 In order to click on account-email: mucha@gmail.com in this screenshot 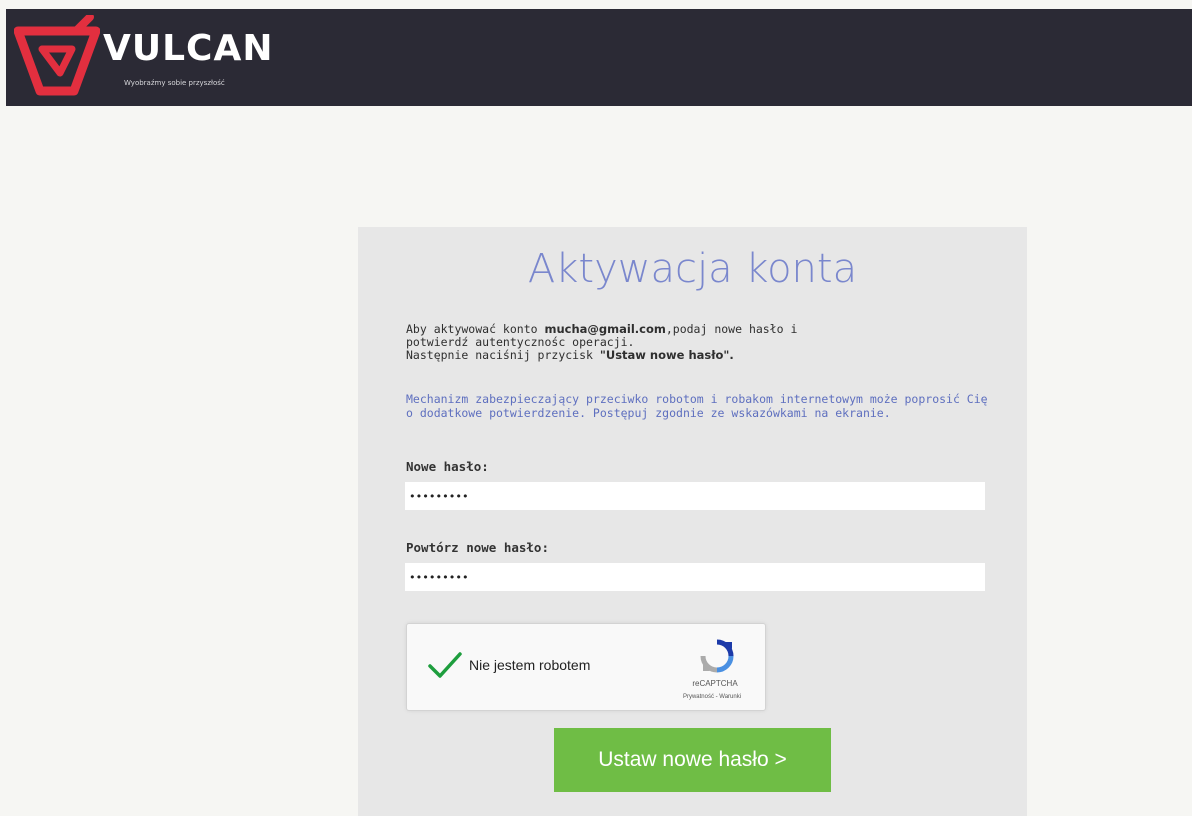, I will do `click(605, 329)`.